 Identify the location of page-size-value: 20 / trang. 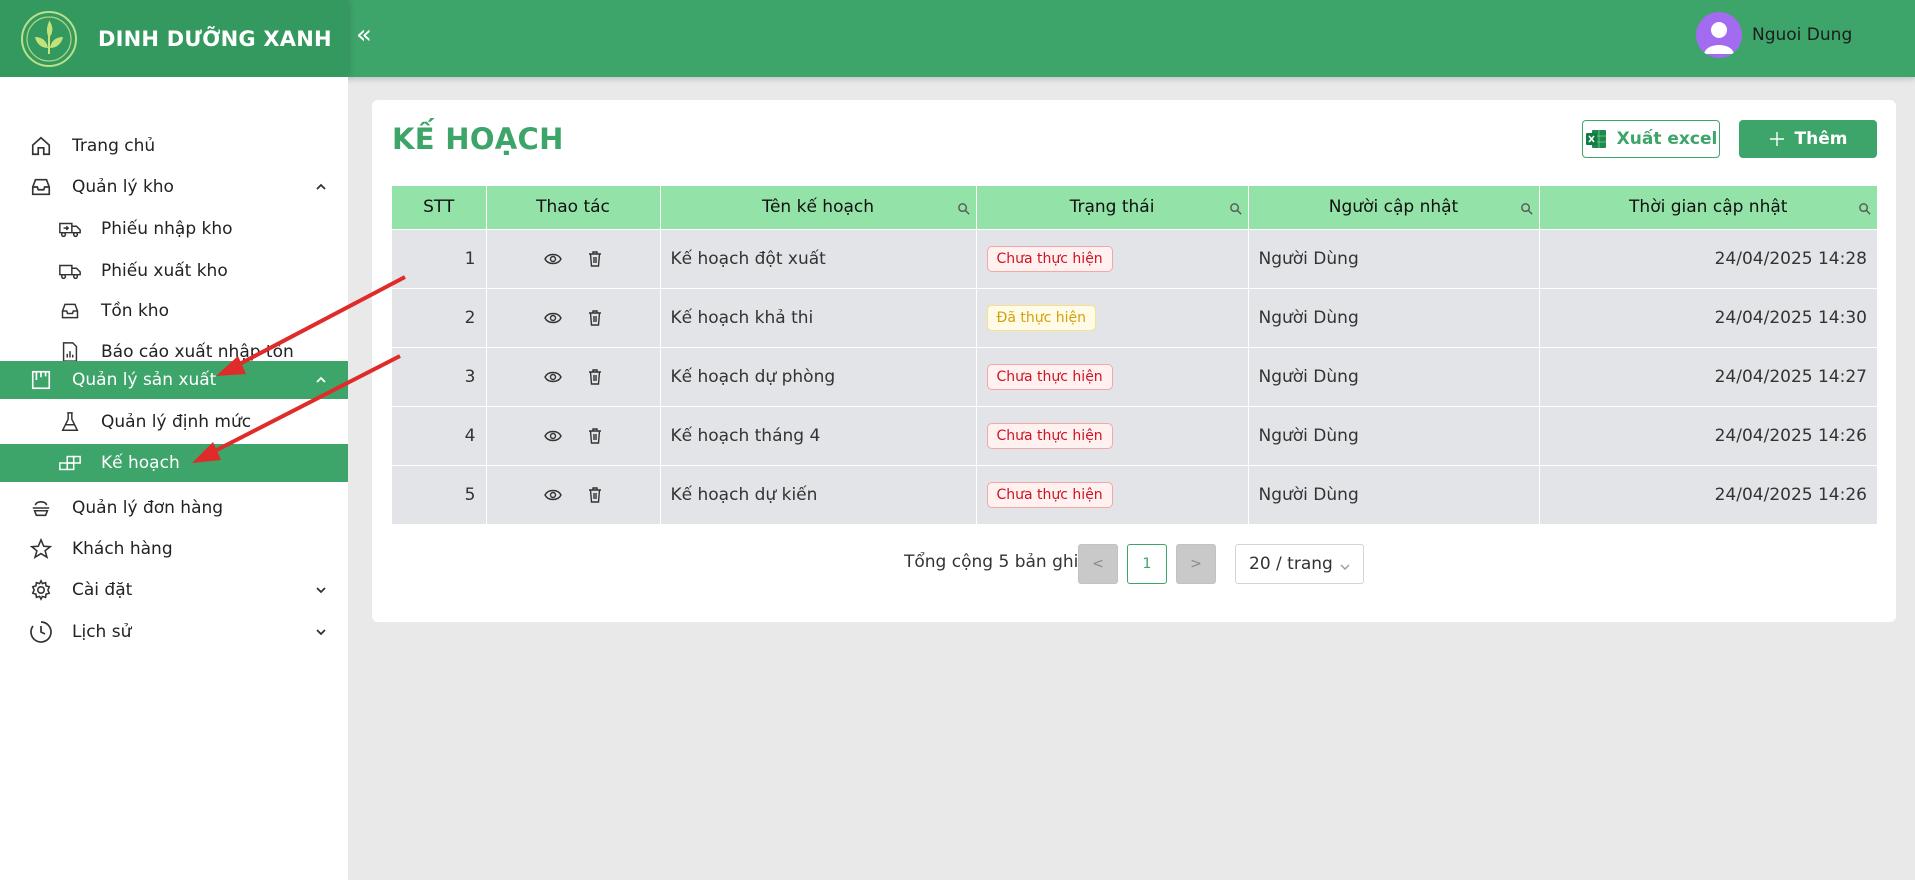
(1291, 564).